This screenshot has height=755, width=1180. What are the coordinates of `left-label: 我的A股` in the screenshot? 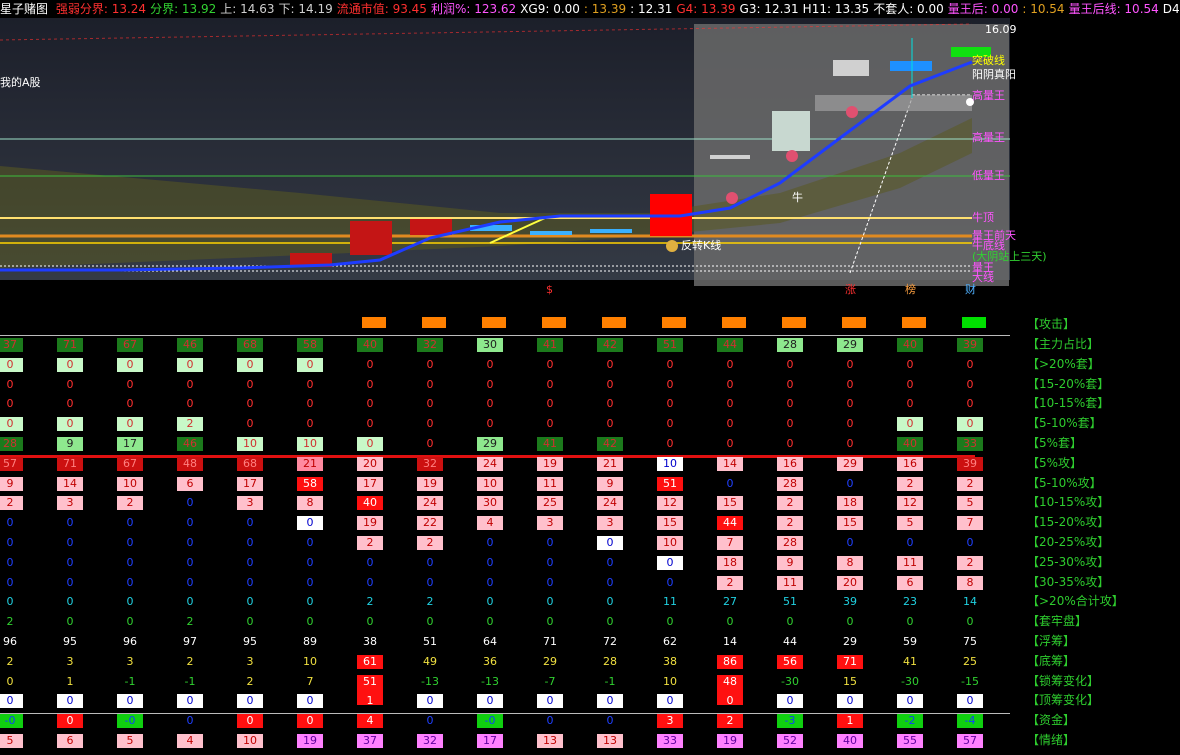 It's located at (20, 82).